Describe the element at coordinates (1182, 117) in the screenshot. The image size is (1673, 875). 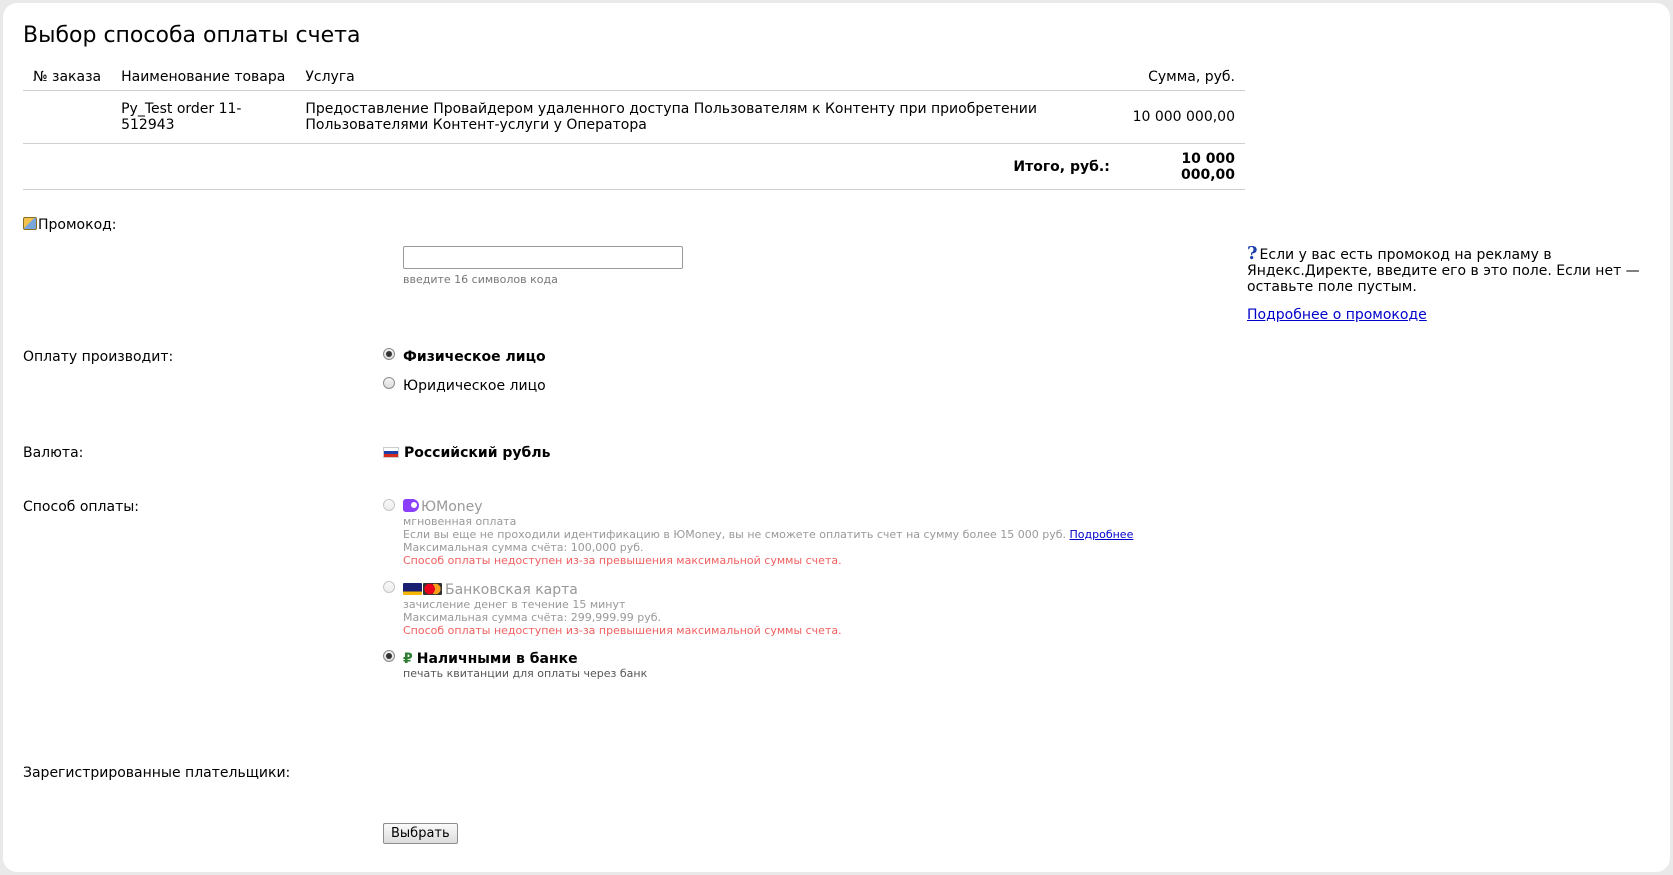
I see `cell-amount: 10 000 000,00` at that location.